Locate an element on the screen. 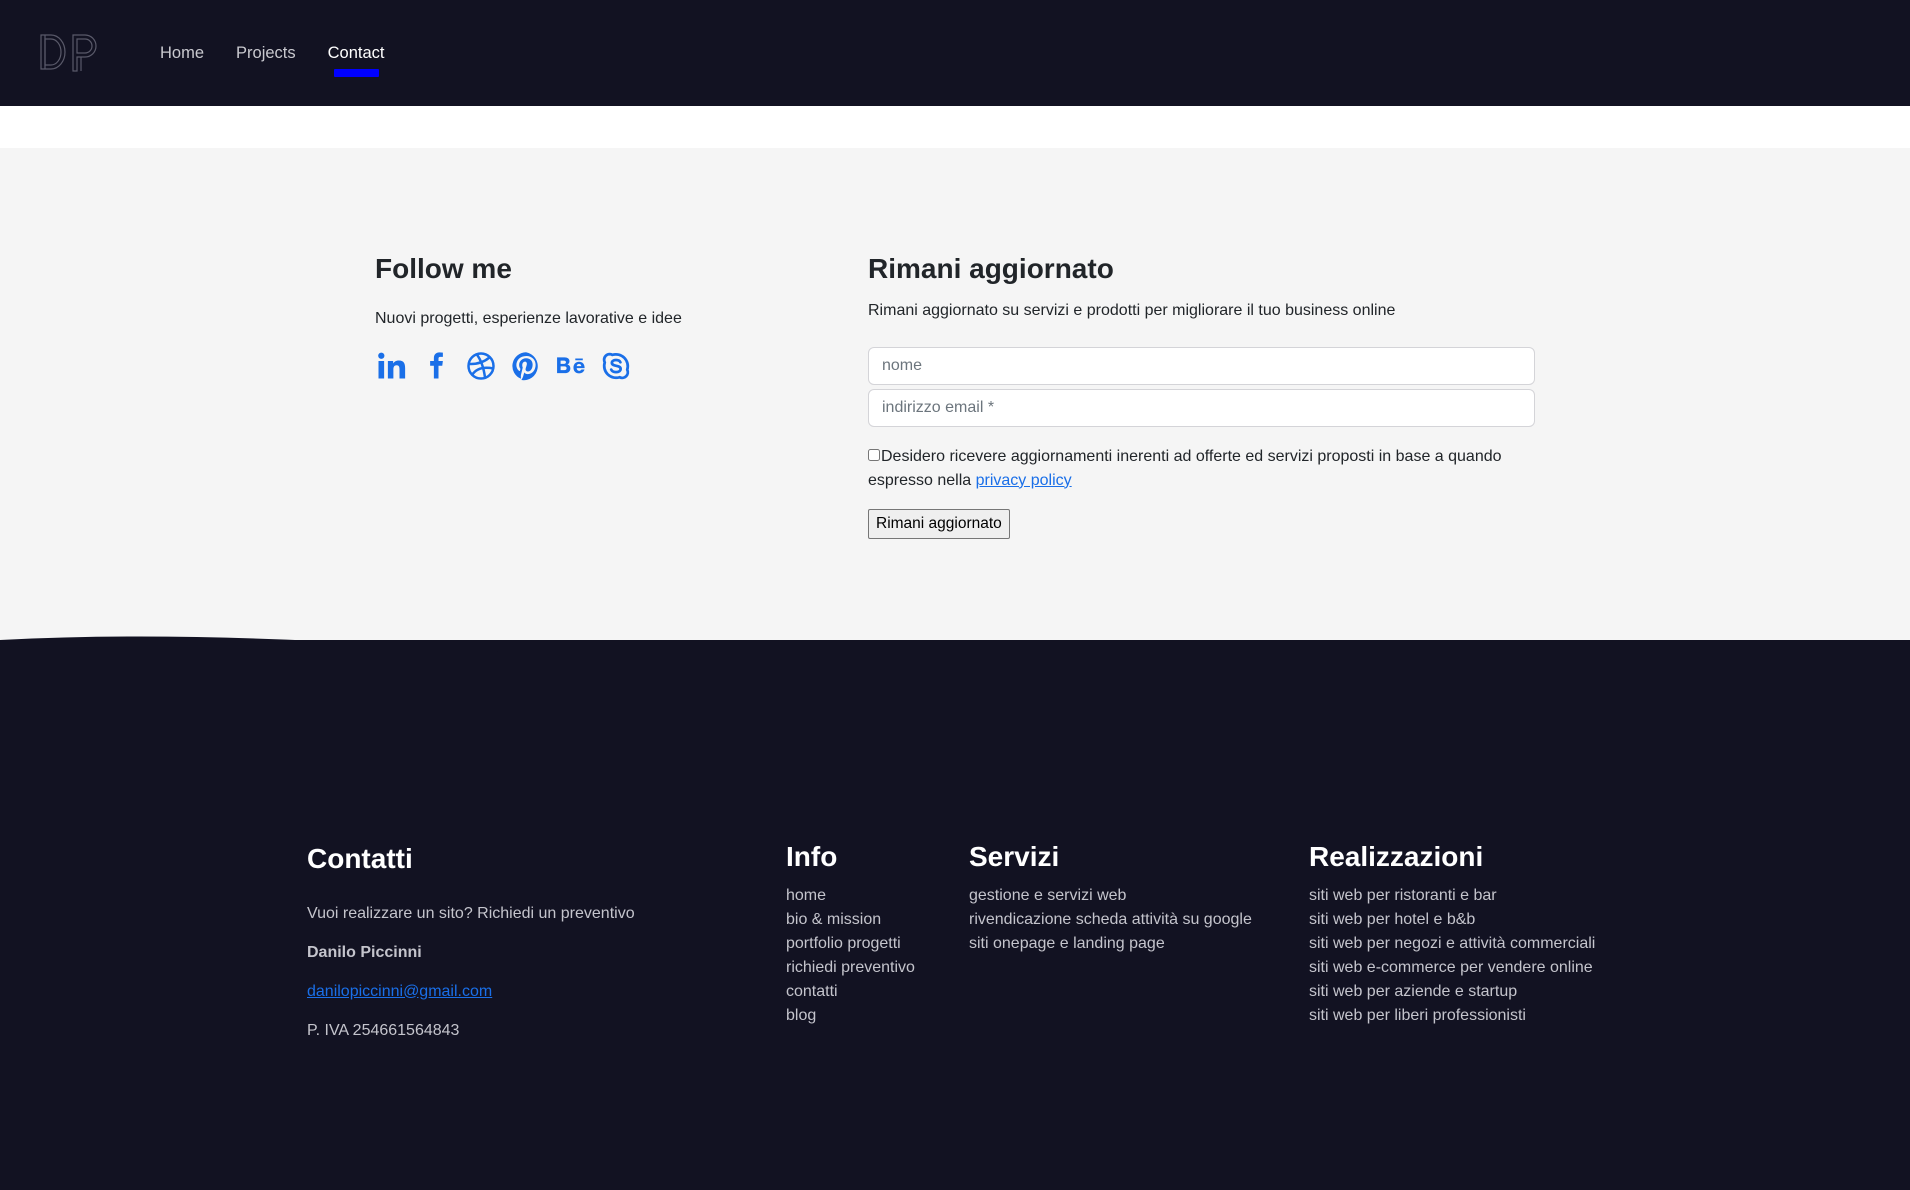 This screenshot has width=1910, height=1190. newsletter-title: Rimani aggiornato is located at coordinates (991, 268).